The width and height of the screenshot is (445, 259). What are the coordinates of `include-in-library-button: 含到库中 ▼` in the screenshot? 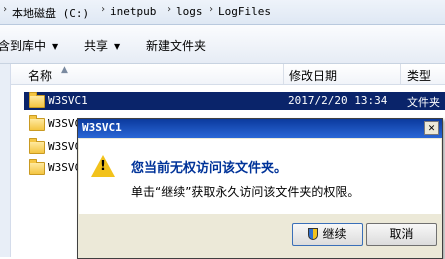 It's located at (29, 45).